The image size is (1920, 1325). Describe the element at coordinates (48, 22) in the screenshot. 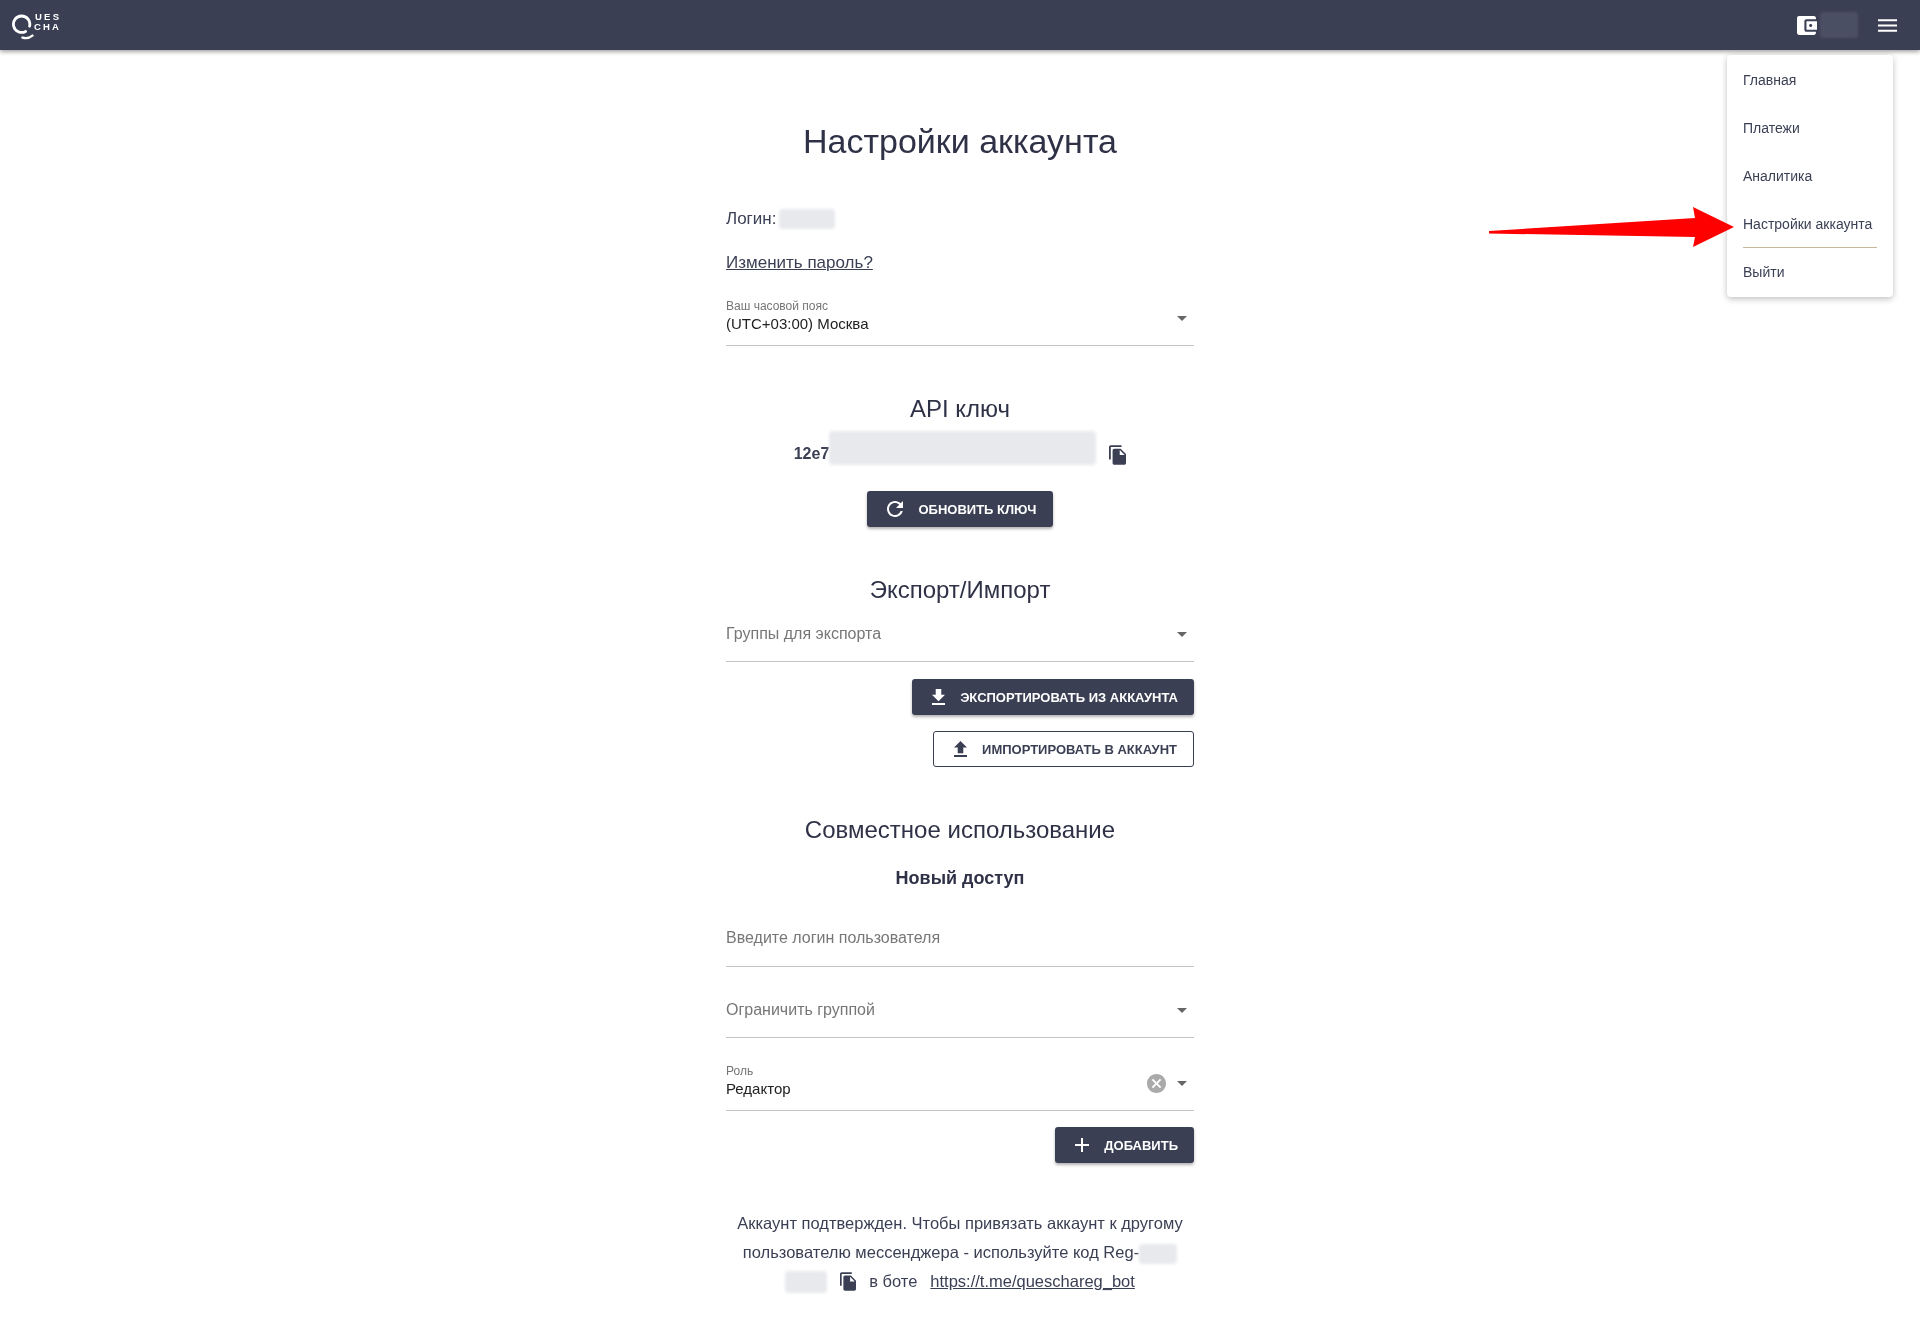

I see `logo-text: UES CHA` at that location.